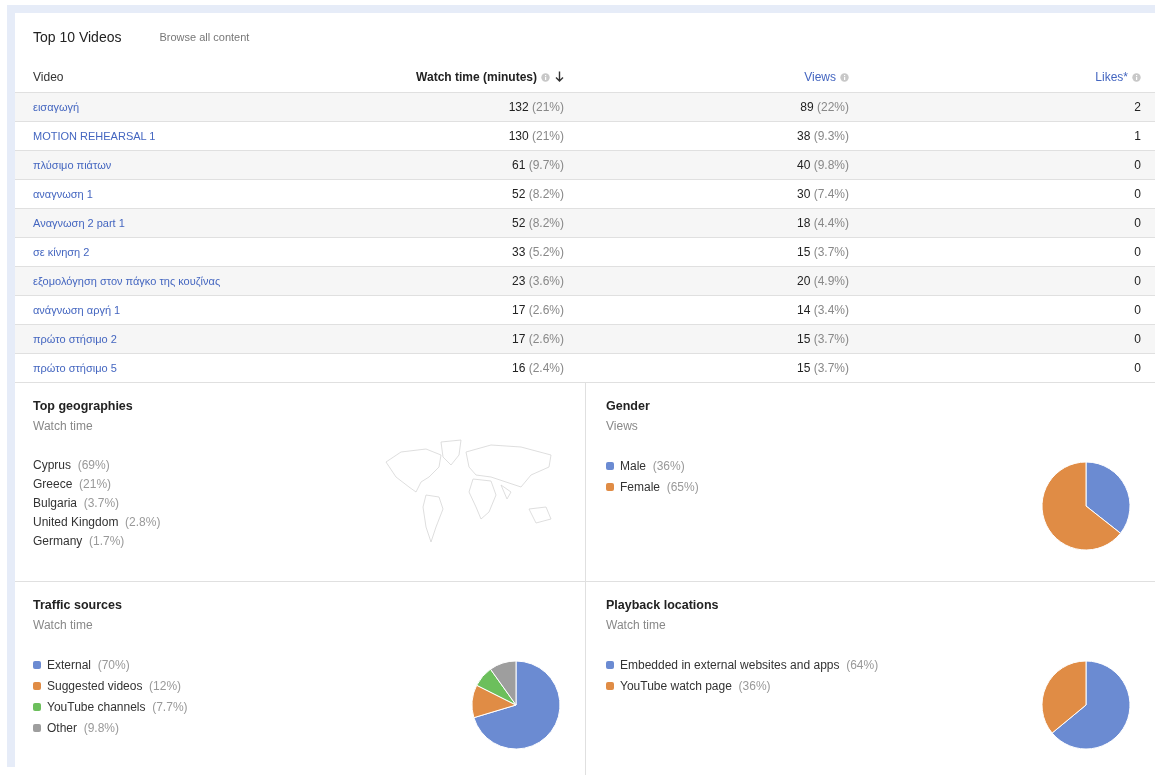 The height and width of the screenshot is (775, 1163). Describe the element at coordinates (663, 605) in the screenshot. I see `panel-title: Playback locations` at that location.